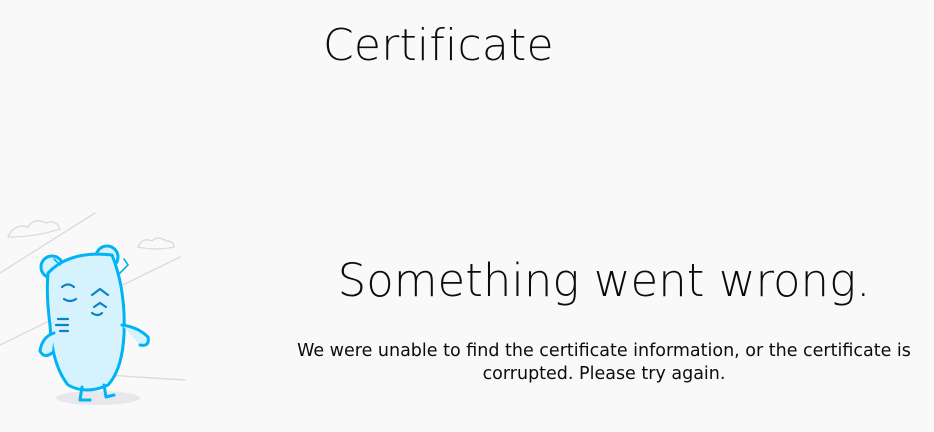  Describe the element at coordinates (93, 308) in the screenshot. I see `broken-robot-character-icon` at that location.